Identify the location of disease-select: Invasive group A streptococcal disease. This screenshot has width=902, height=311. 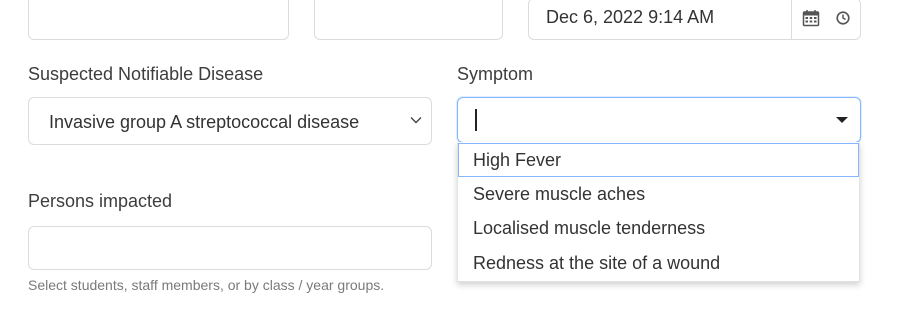
(230, 121).